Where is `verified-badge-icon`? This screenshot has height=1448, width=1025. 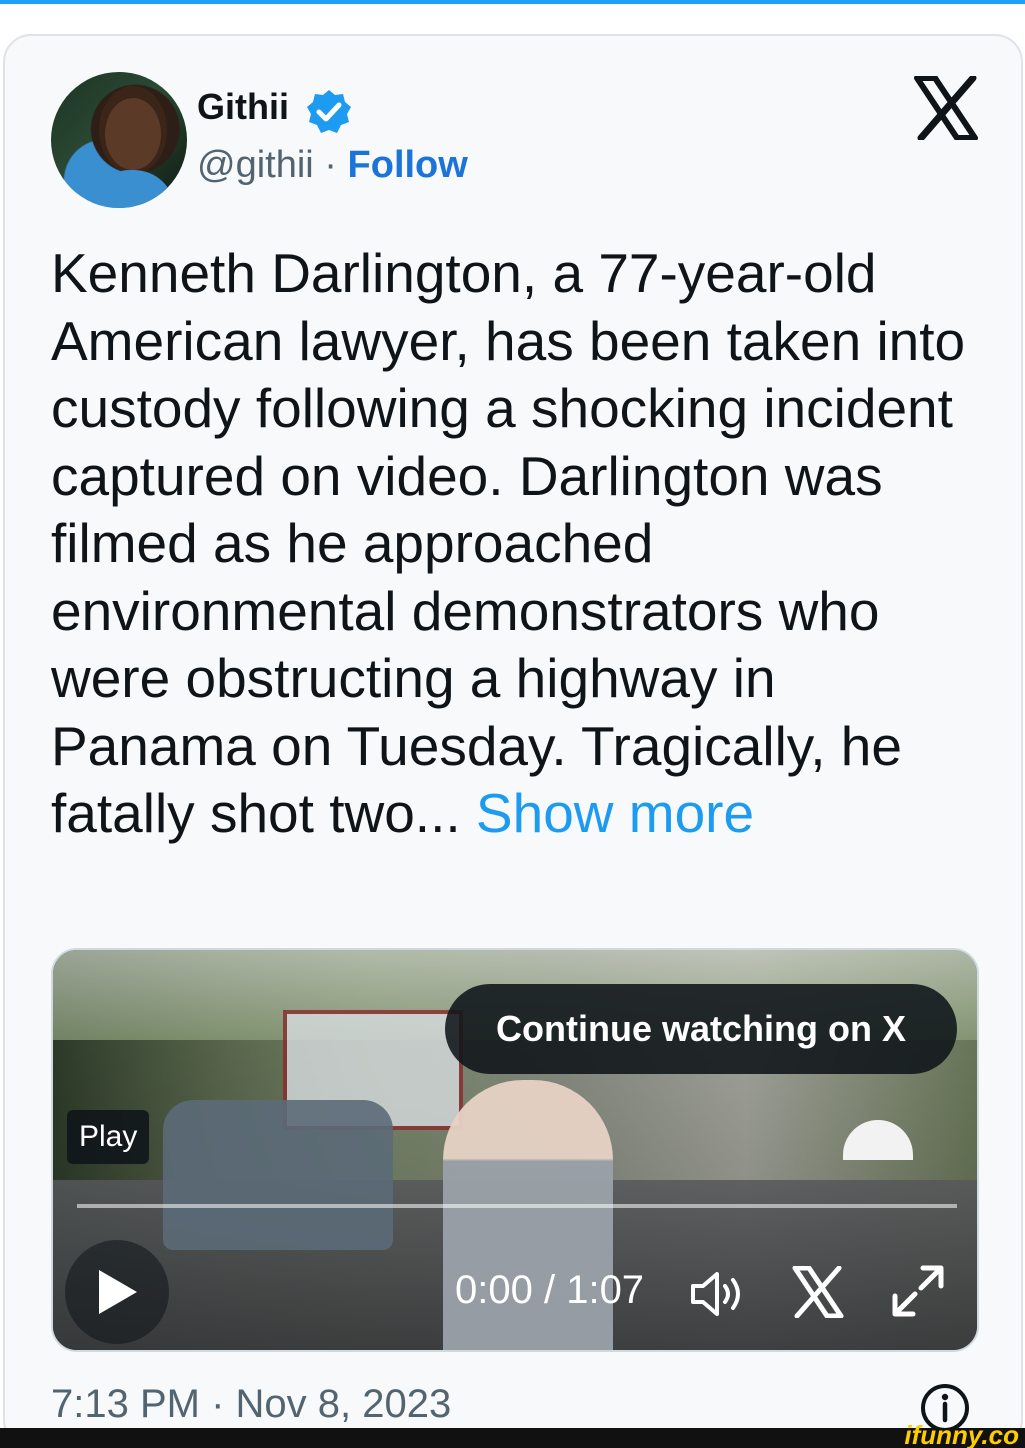 verified-badge-icon is located at coordinates (329, 111).